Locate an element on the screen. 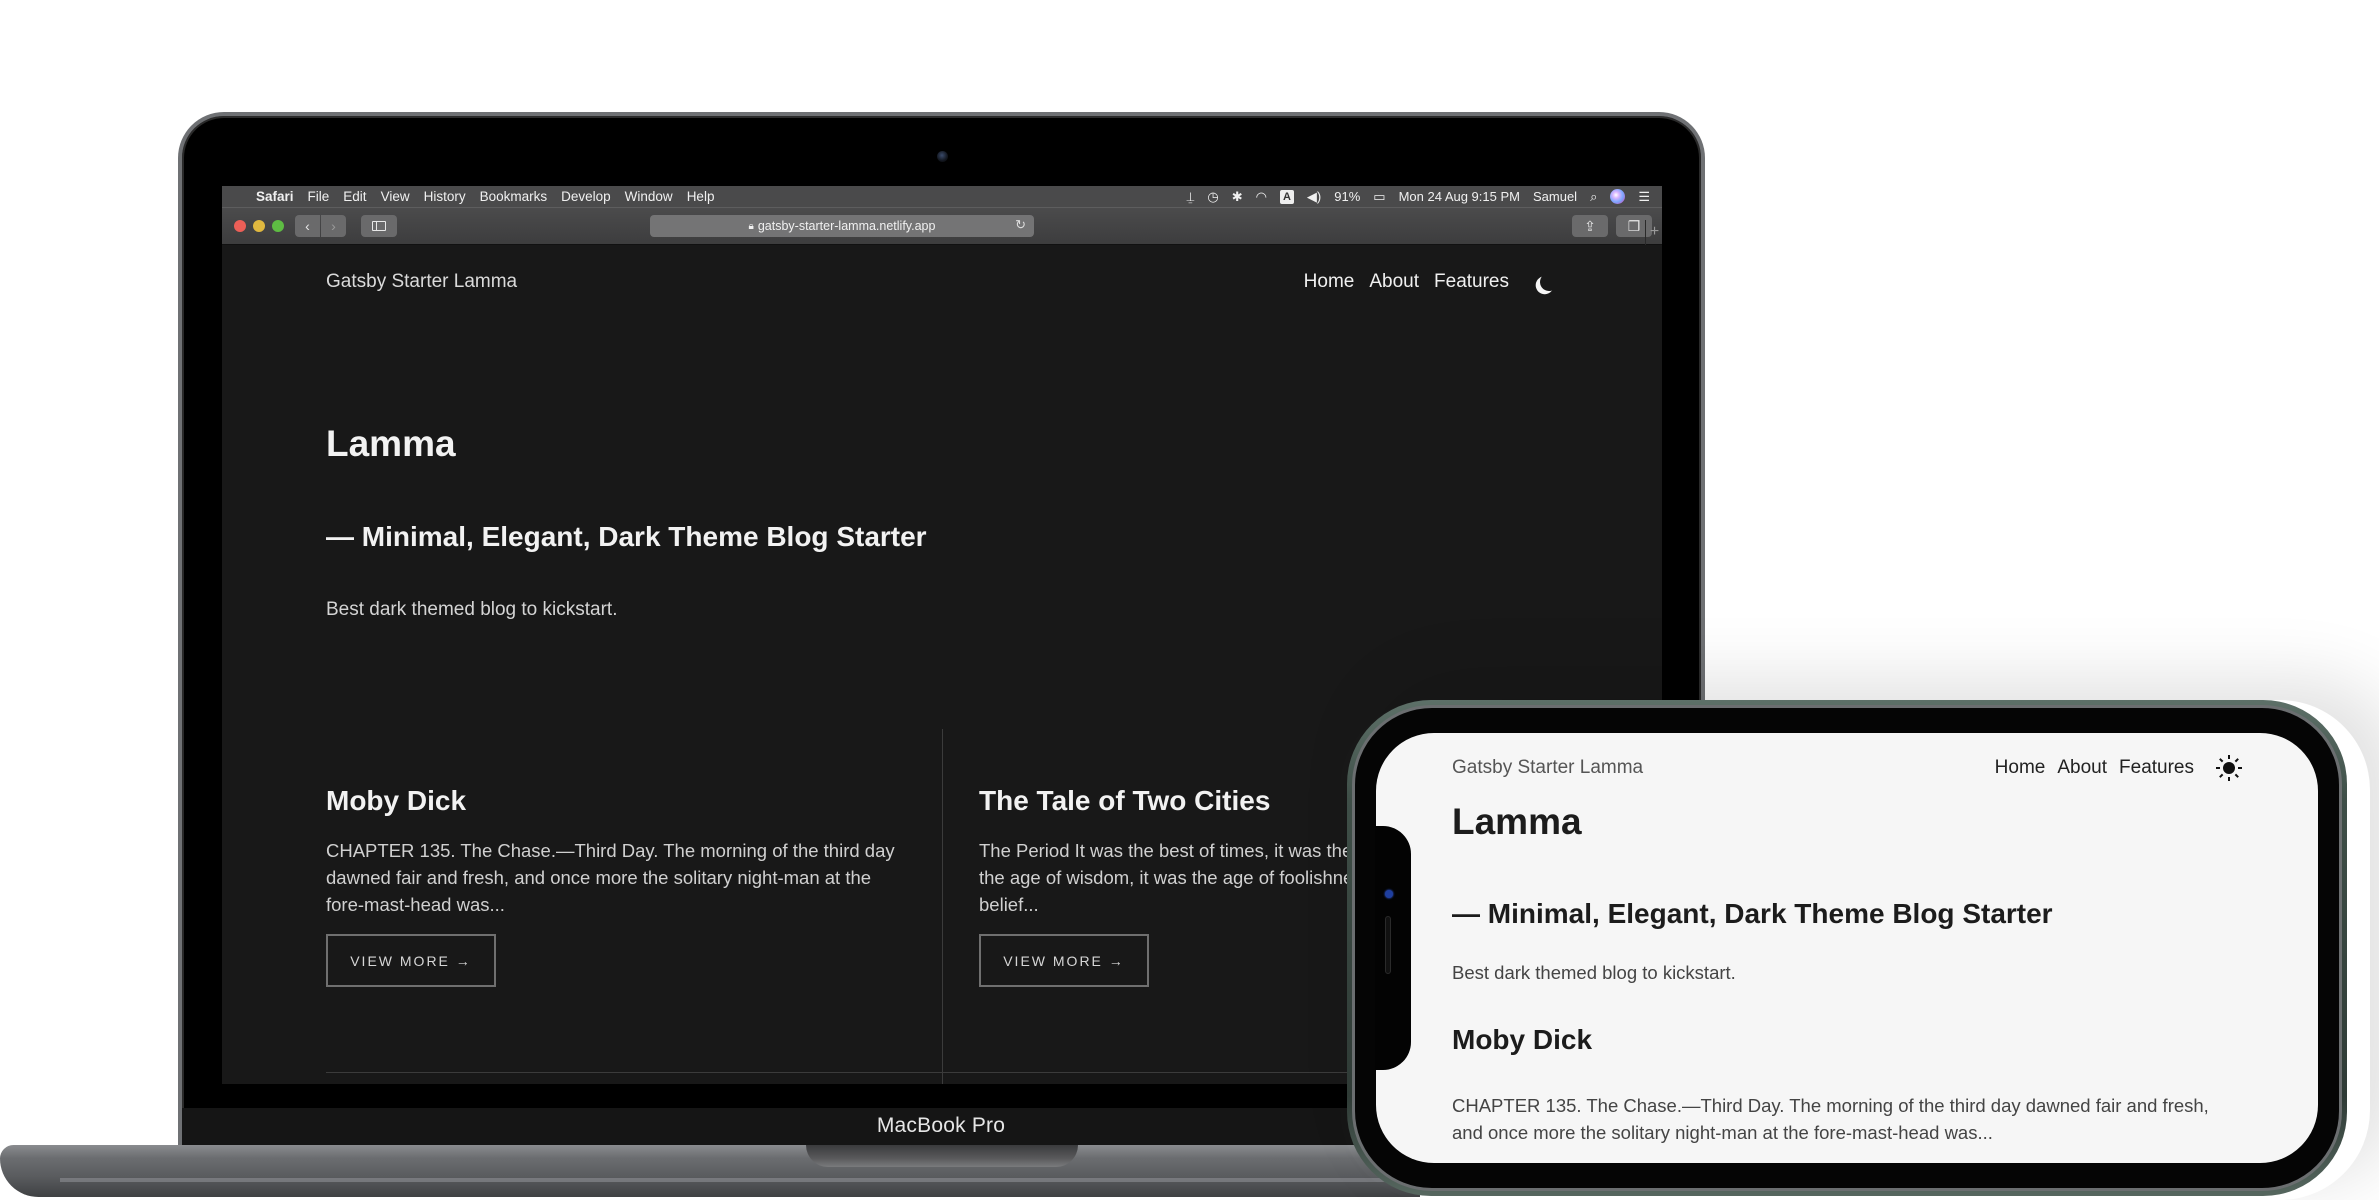 This screenshot has width=2379, height=1200. battery-percent: 91% is located at coordinates (1347, 196).